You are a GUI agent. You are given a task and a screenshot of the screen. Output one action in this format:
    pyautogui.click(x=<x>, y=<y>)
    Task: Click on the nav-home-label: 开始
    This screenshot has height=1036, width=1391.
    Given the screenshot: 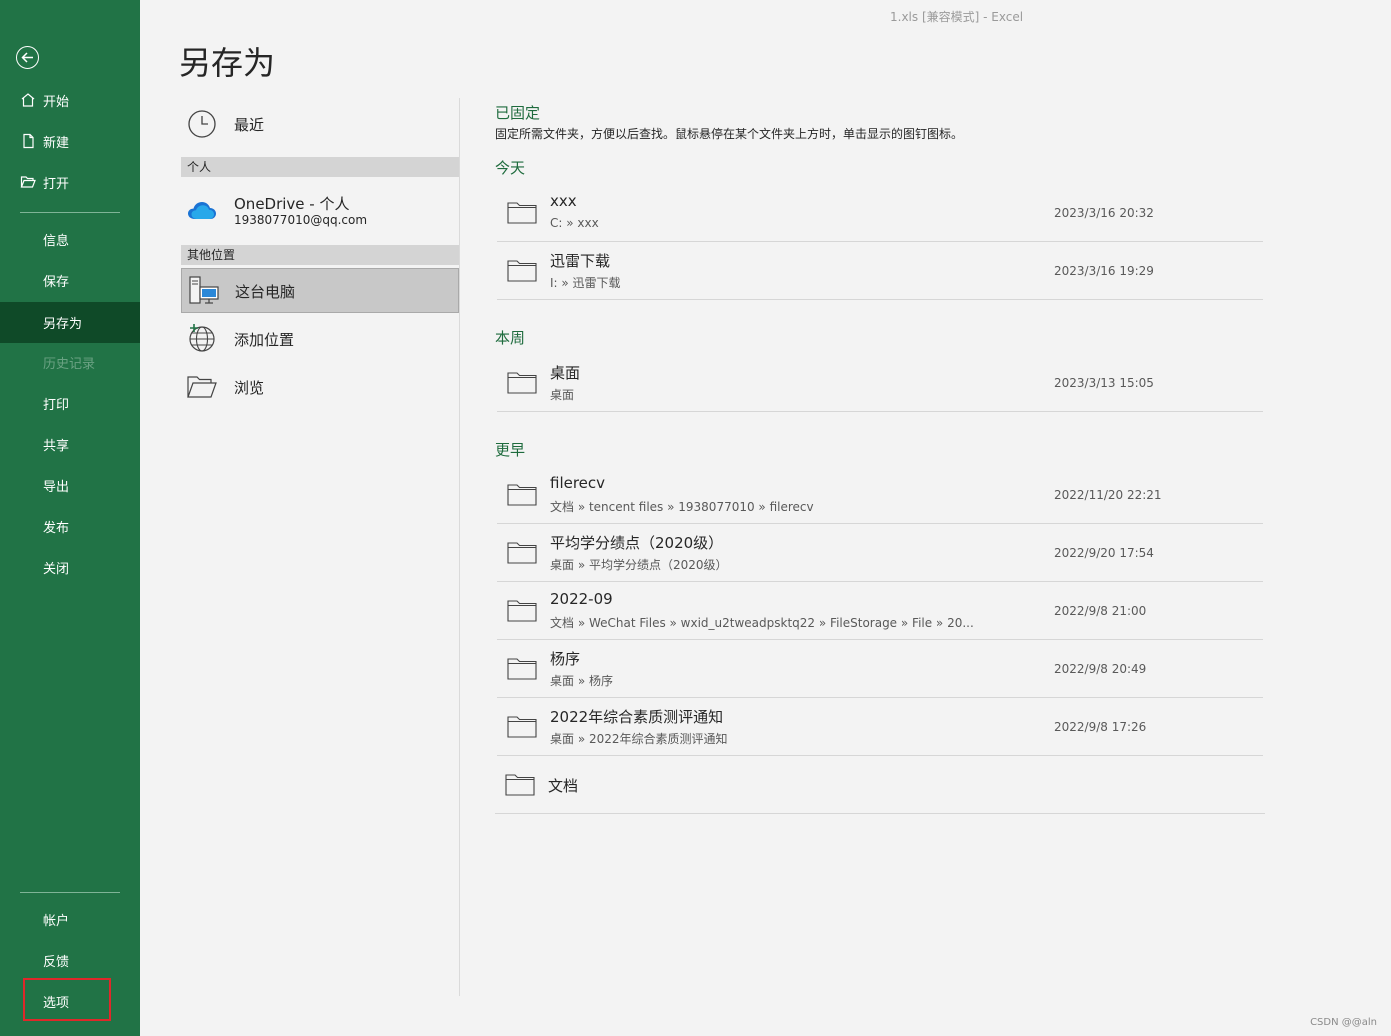 What is the action you would take?
    pyautogui.click(x=56, y=102)
    